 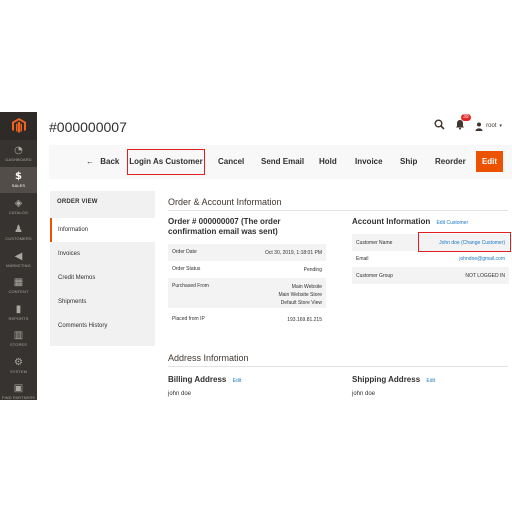 What do you see at coordinates (491, 126) in the screenshot?
I see `user-name: root` at bounding box center [491, 126].